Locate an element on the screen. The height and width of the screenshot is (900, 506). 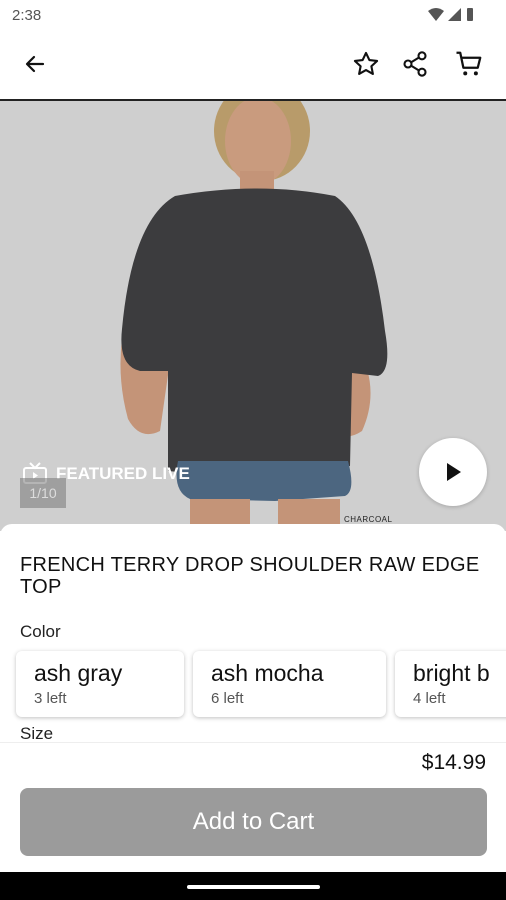
play-icon is located at coordinates (454, 472).